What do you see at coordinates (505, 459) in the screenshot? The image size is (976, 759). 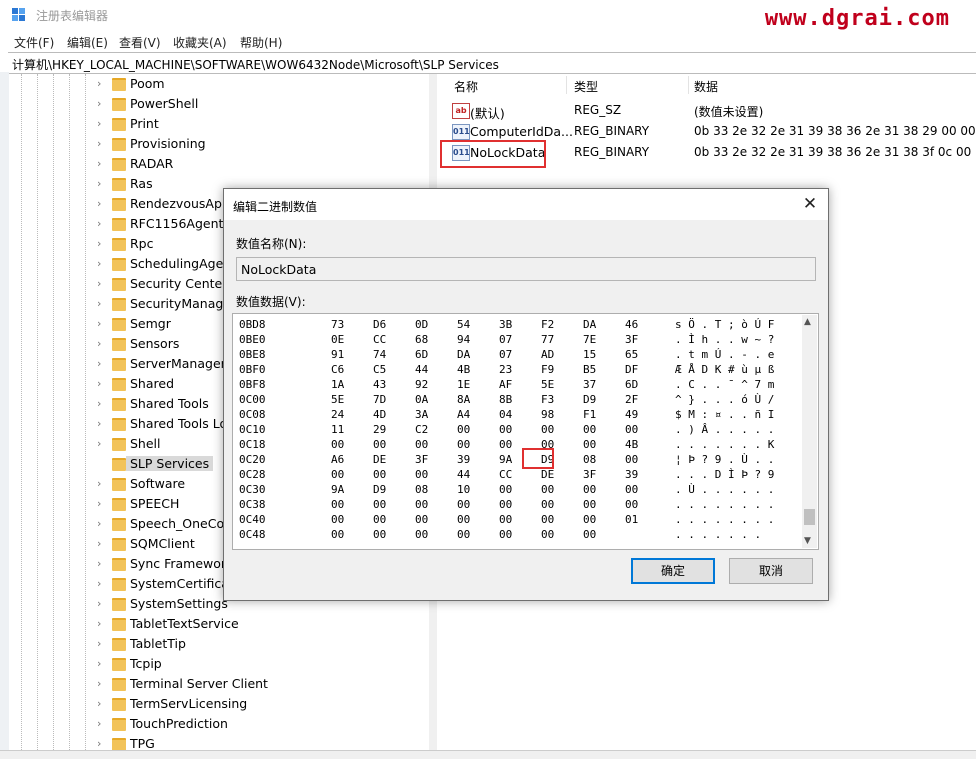 I see `hex-byte: 9A` at bounding box center [505, 459].